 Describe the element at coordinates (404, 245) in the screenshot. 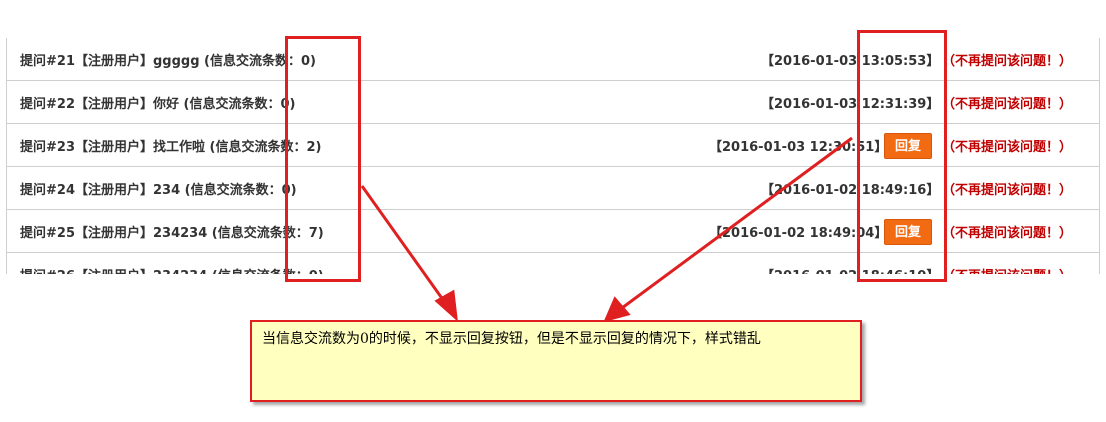

I see `arrow-line-left` at that location.